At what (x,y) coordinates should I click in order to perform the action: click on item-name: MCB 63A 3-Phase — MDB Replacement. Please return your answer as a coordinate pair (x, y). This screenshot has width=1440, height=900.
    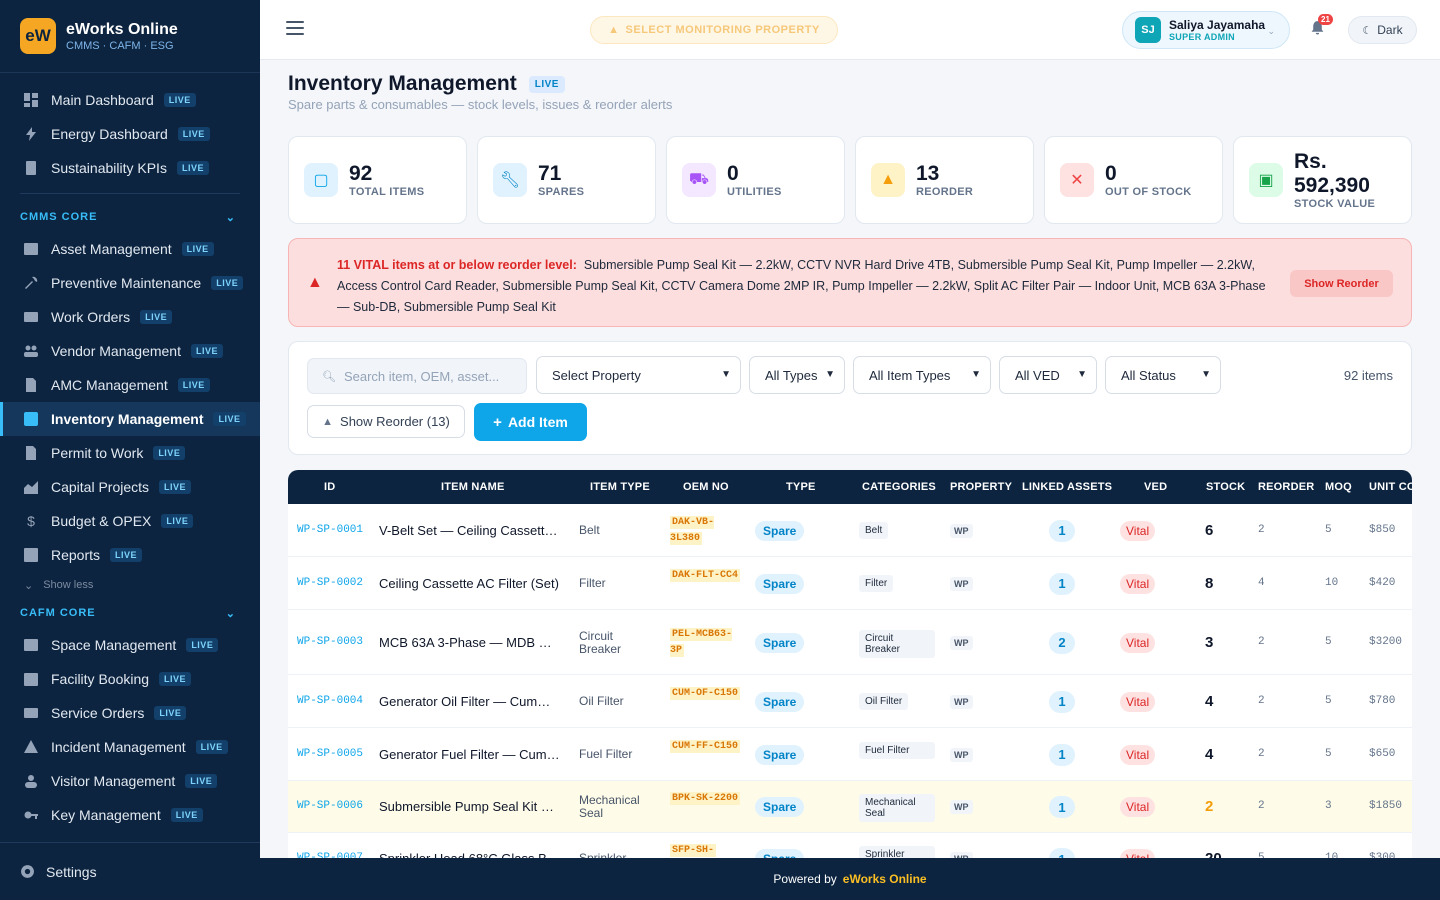
    Looking at the image, I should click on (470, 642).